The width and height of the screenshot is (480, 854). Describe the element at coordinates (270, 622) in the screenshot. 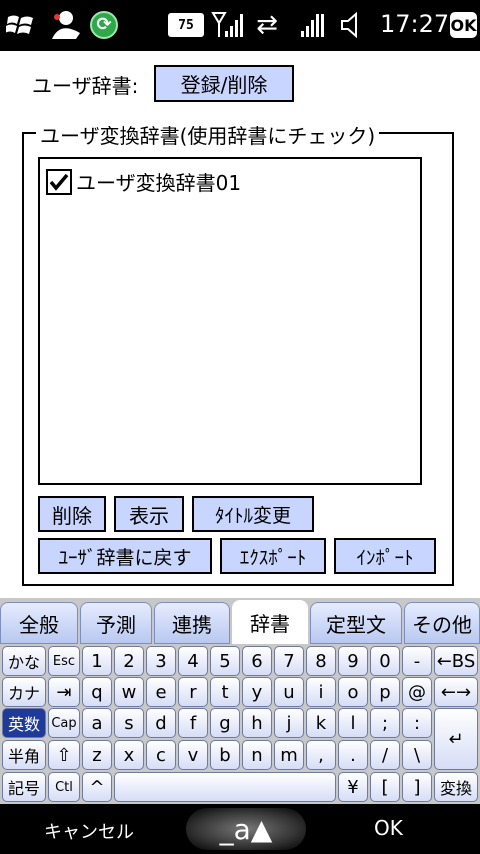

I see `tab-dictionary: 辞書` at that location.